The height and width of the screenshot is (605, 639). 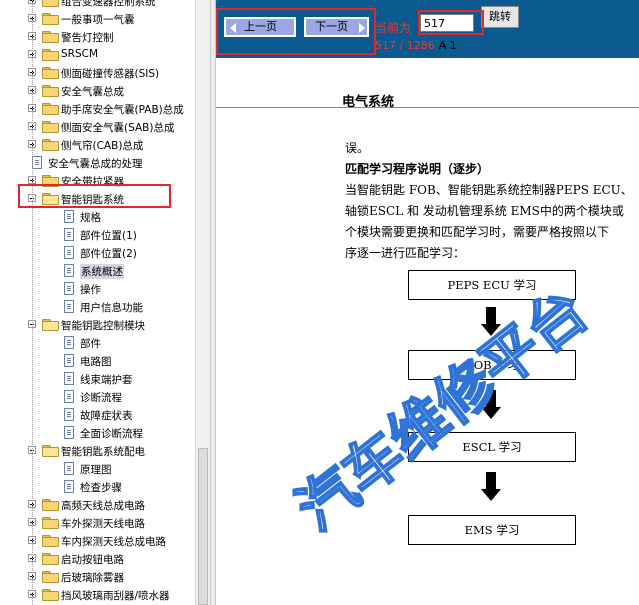 I want to click on tree-item-label: 安全气囊总成, so click(x=92, y=91).